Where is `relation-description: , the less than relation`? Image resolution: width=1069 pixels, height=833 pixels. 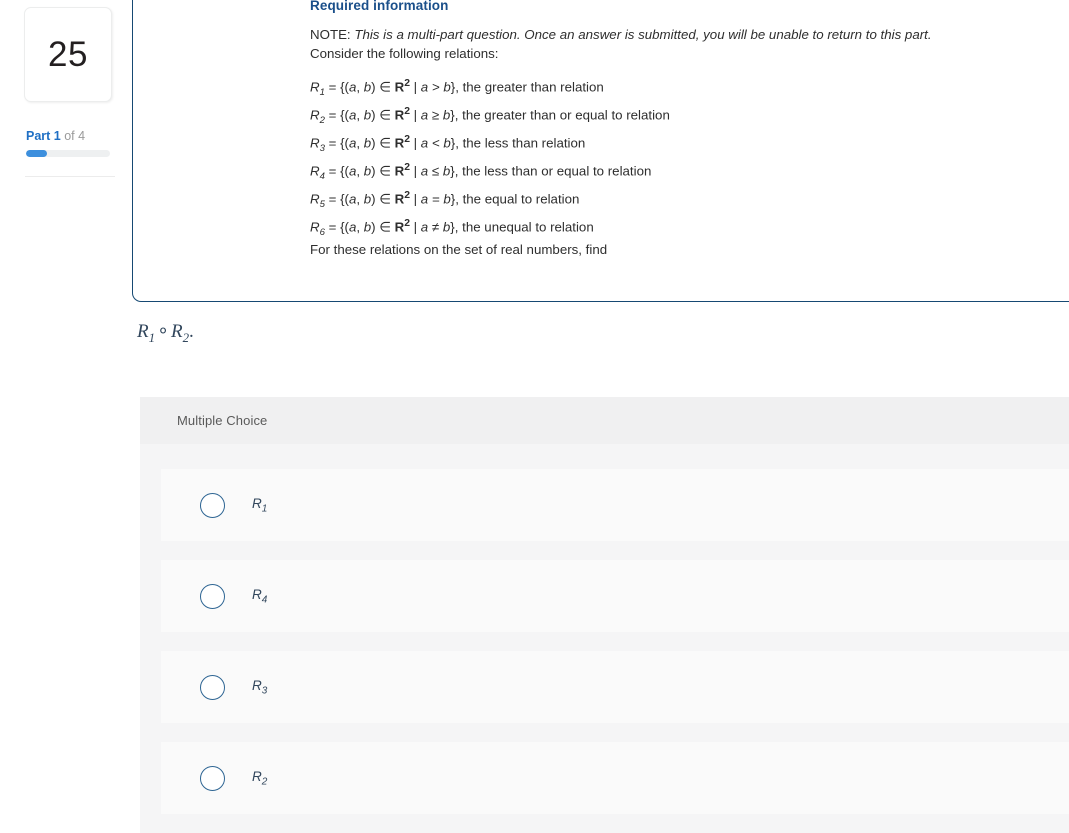
relation-description: , the less than relation is located at coordinates (520, 142).